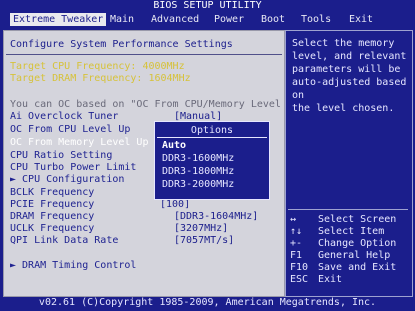  Describe the element at coordinates (64, 241) in the screenshot. I see `setting-qpi-link-data-rate: QPI Link Data Rate` at that location.